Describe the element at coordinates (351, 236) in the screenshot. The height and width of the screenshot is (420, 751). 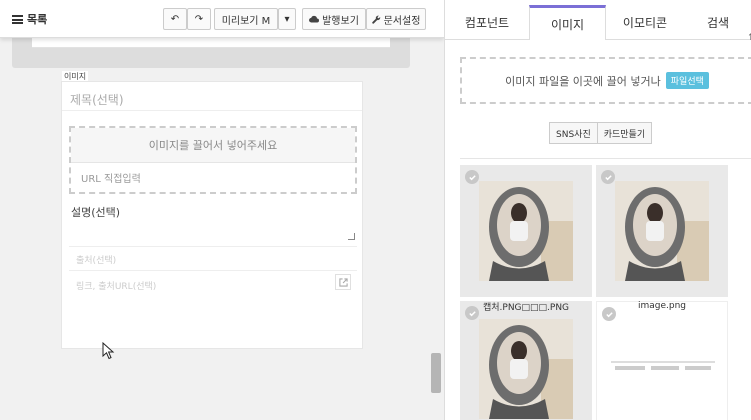
I see `resize-handle-icon` at that location.